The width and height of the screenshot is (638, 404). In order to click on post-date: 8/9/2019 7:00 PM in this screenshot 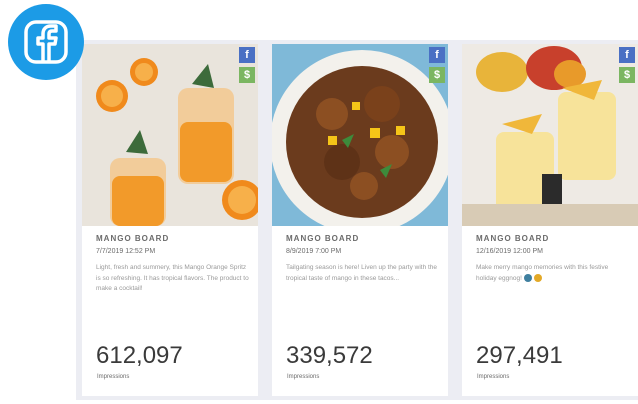, I will do `click(314, 251)`.